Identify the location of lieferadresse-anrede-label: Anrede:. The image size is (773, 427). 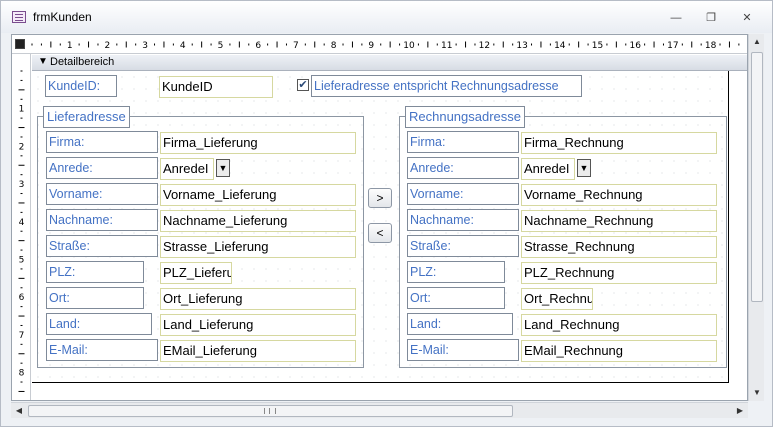
(102, 168).